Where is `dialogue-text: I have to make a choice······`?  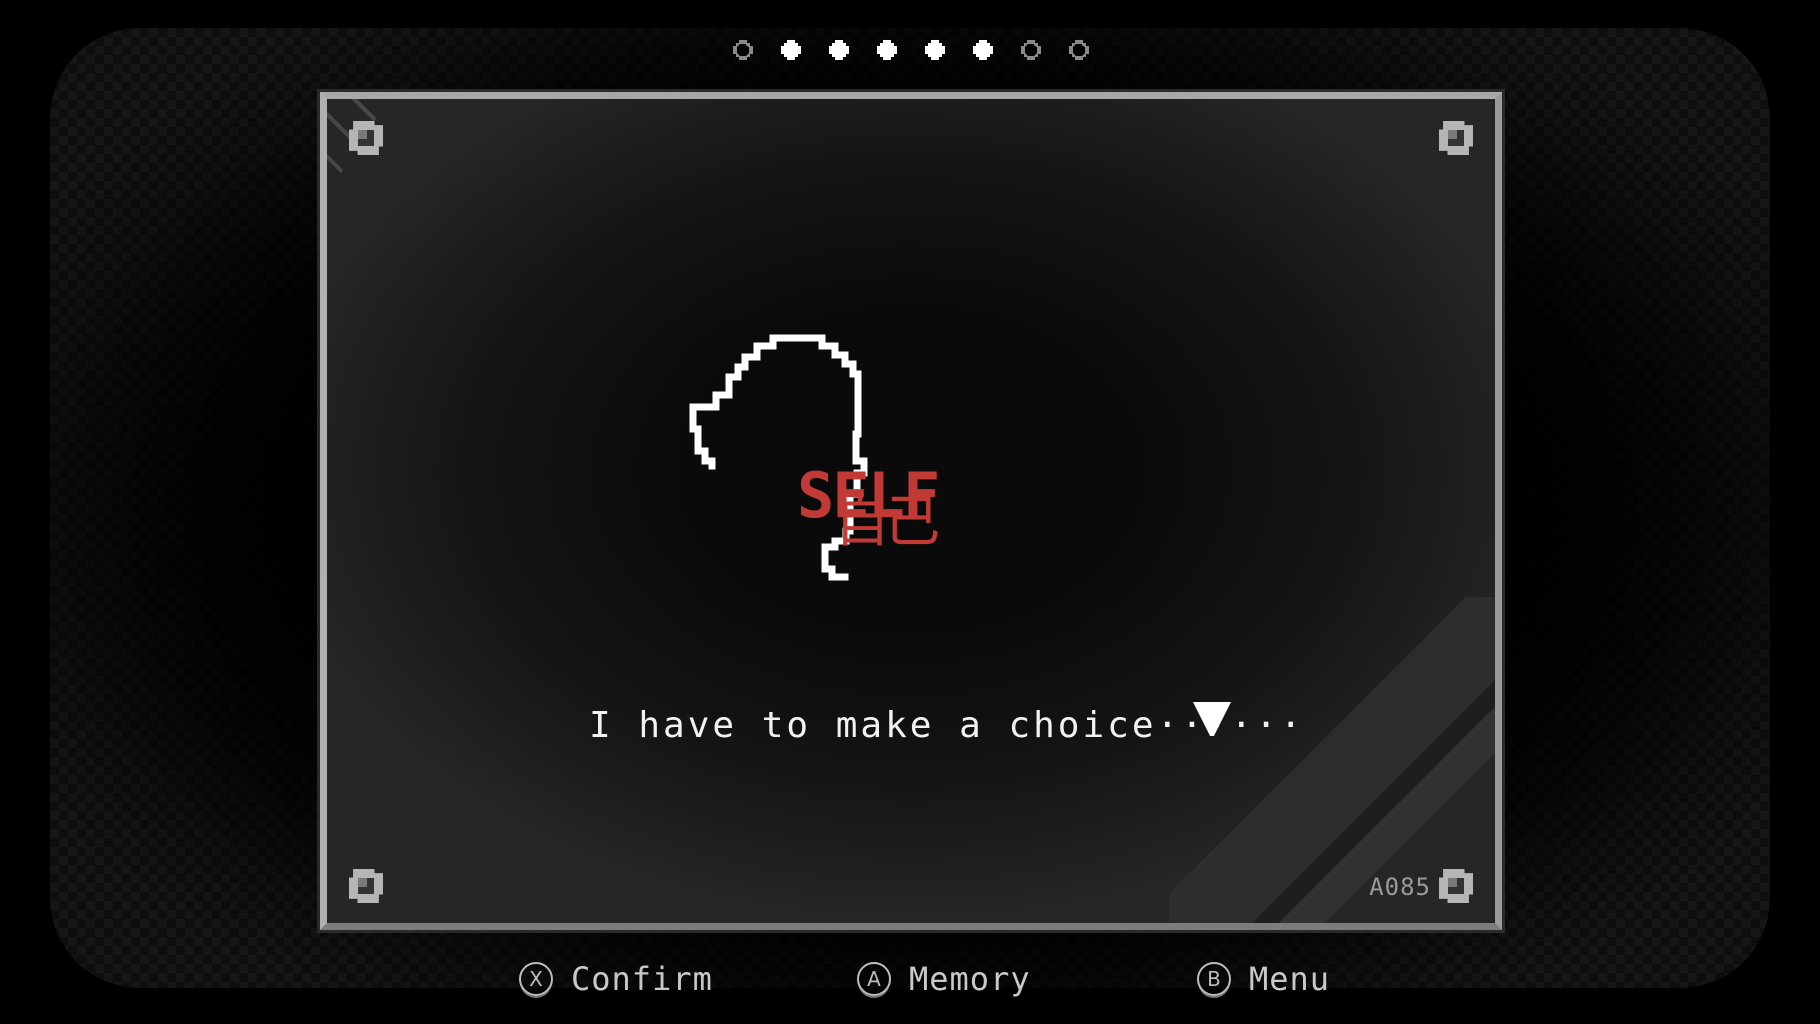 dialogue-text: I have to make a choice······ is located at coordinates (947, 725).